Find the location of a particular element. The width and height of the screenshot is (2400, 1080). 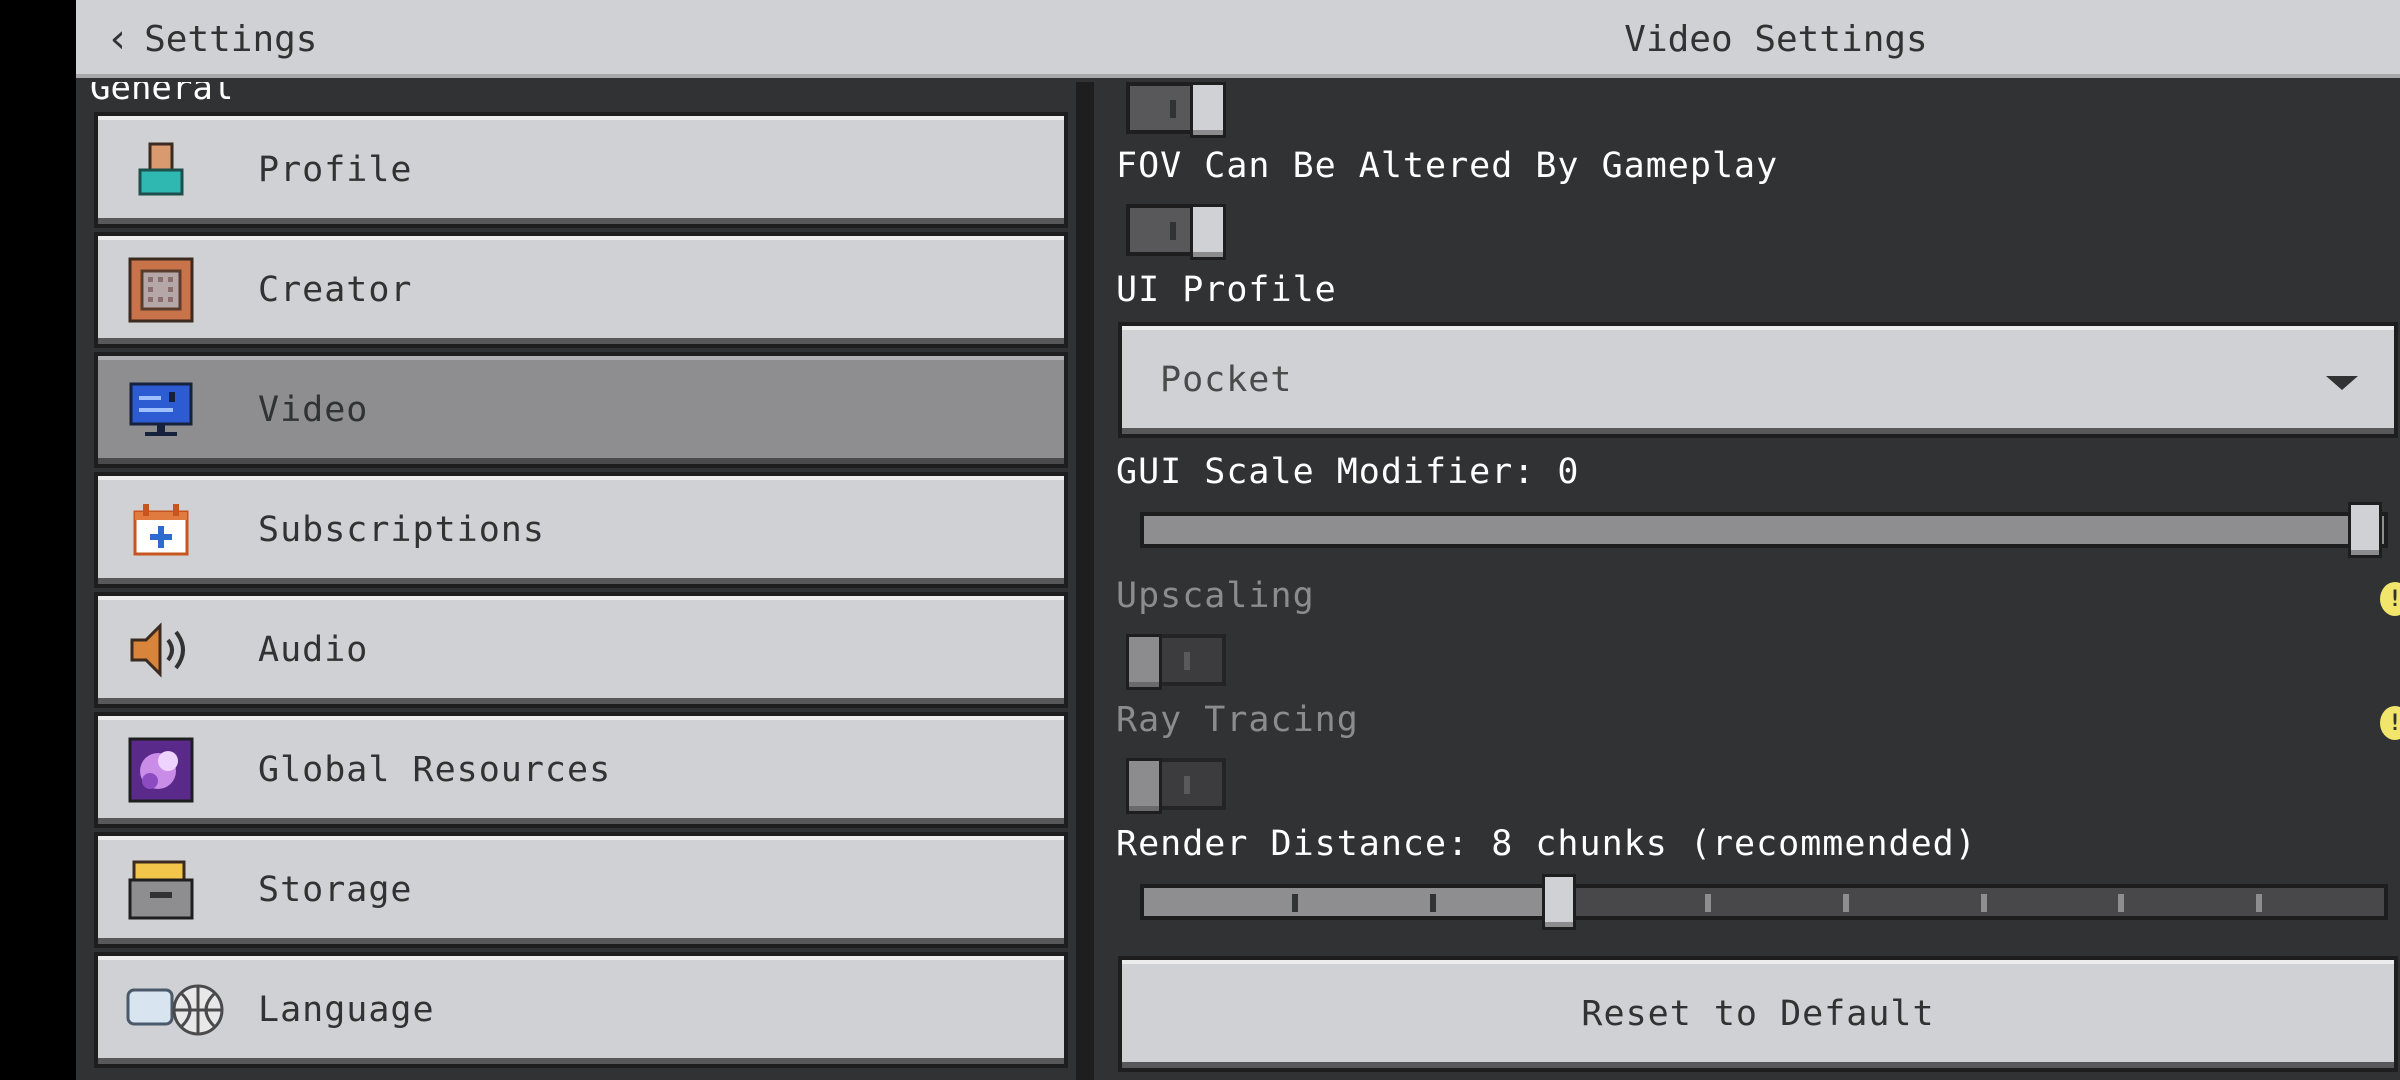

sidebar-item-language: Language is located at coordinates (581, 1010).